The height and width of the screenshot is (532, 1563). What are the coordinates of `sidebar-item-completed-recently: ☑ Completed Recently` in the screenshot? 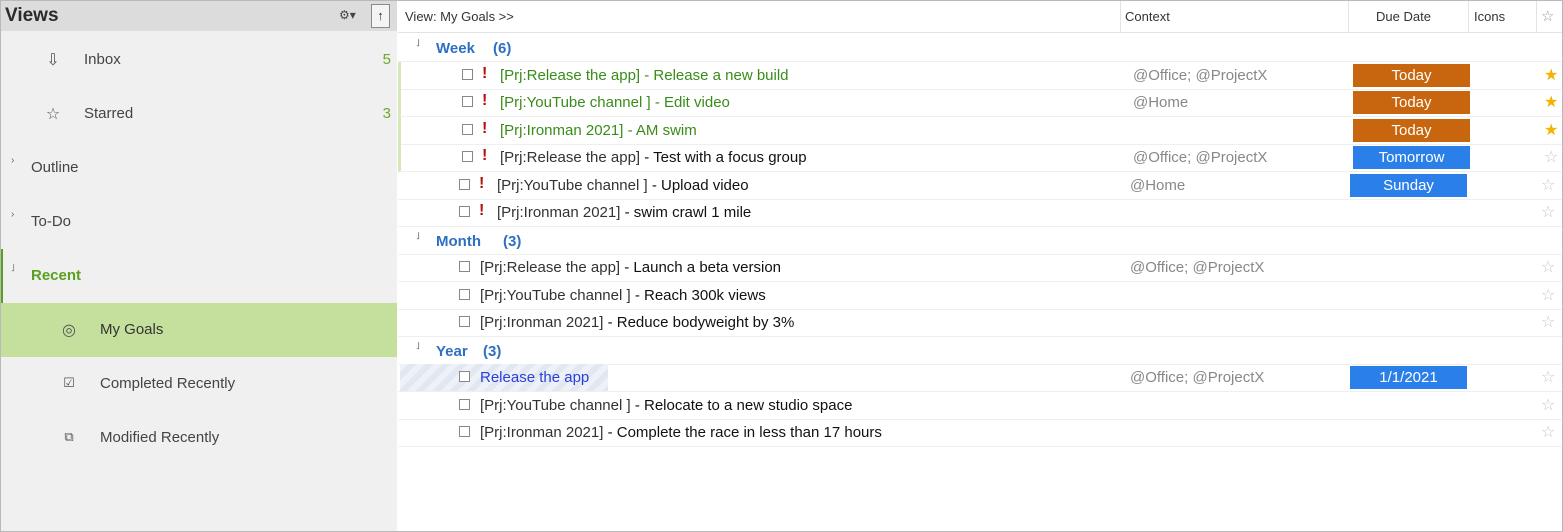 It's located at (199, 384).